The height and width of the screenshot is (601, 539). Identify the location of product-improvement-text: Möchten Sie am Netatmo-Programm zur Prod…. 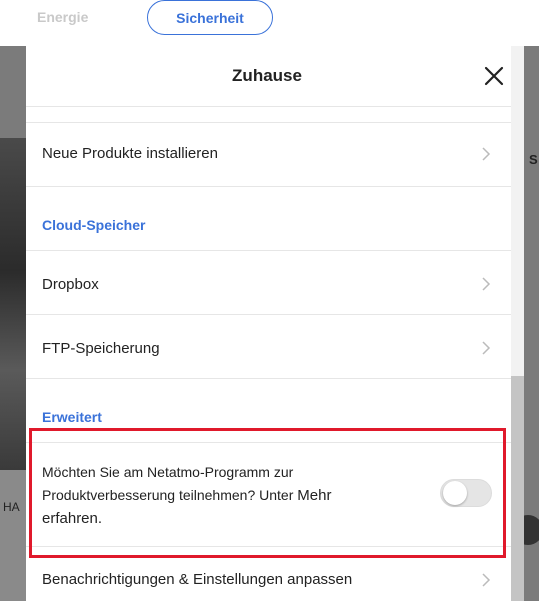
(214, 495).